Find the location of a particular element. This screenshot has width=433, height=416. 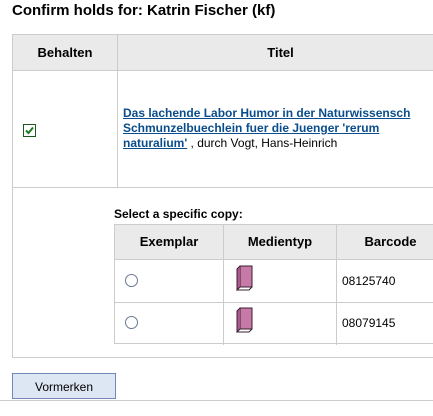

keep-checkbox is located at coordinates (29, 130).